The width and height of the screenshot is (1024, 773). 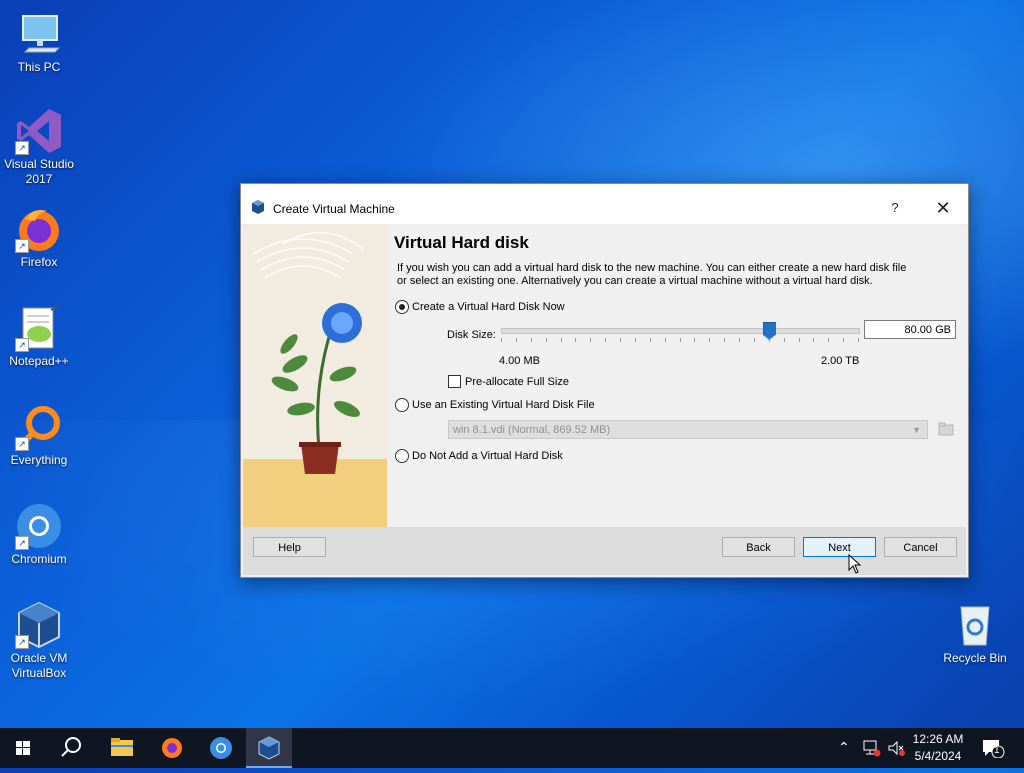 I want to click on desktop-icon-label: Chromium, so click(x=39, y=559).